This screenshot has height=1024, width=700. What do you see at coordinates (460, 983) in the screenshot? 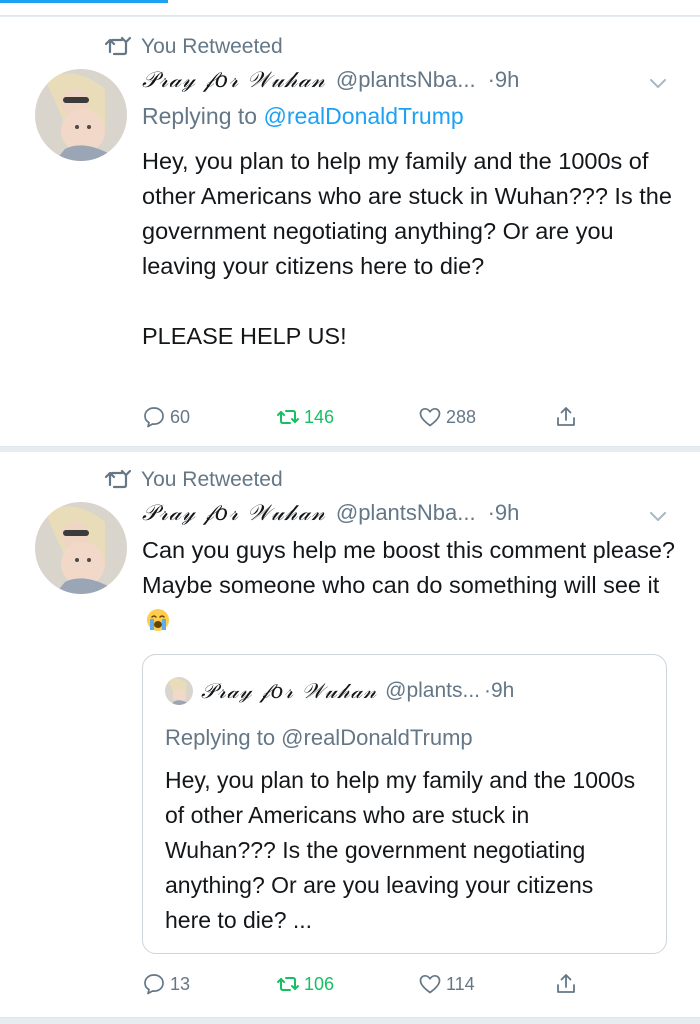
I see `like-count: 114` at bounding box center [460, 983].